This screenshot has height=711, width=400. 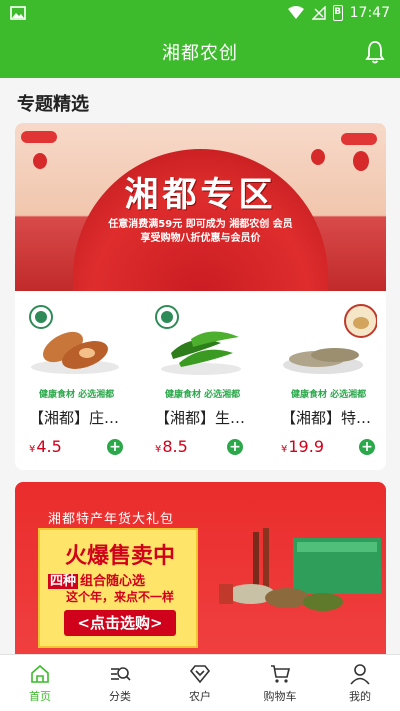 I want to click on clock: 17:47, so click(x=369, y=13).